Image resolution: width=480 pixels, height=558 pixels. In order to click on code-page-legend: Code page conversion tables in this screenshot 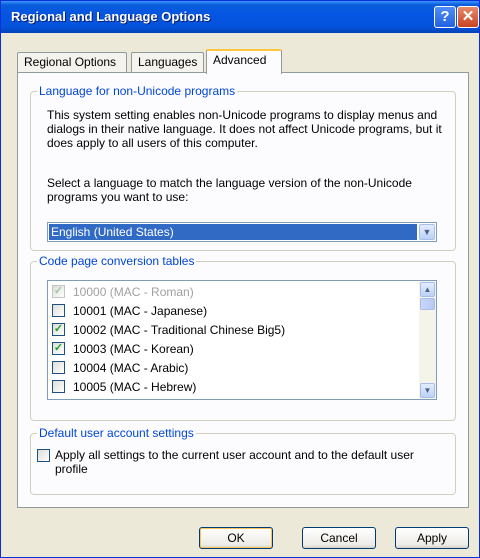, I will do `click(117, 261)`.